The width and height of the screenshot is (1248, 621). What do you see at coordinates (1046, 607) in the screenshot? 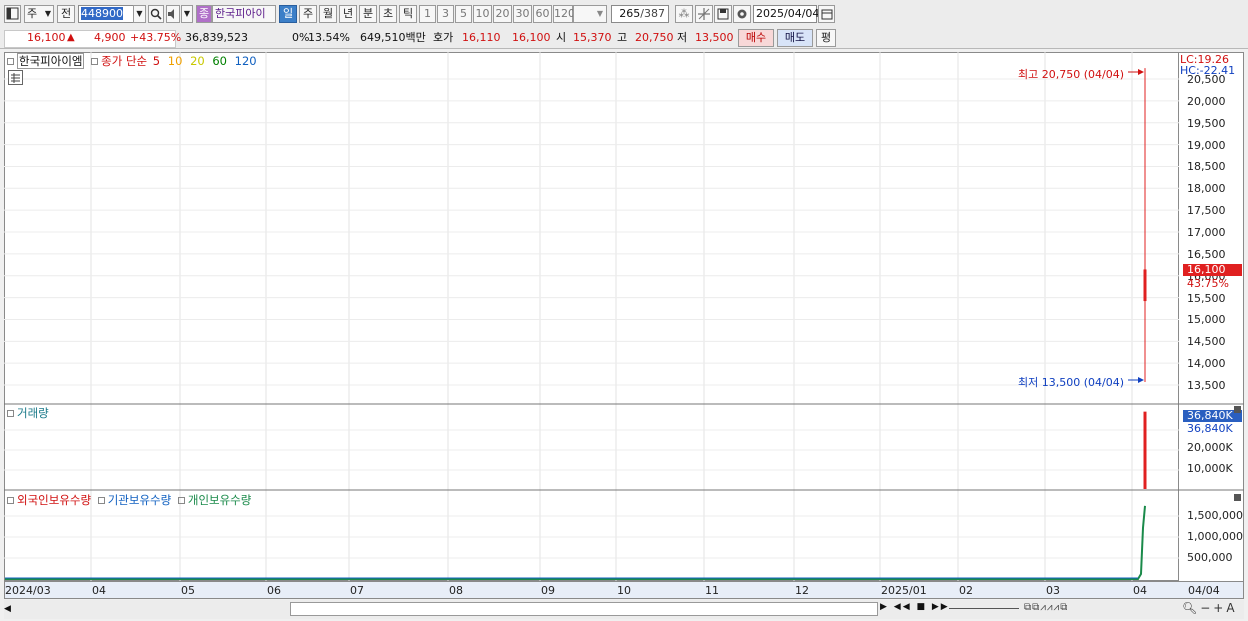
I see `drawing-tools-icon: ⧉⧉⩘⩘⩘⧉` at bounding box center [1046, 607].